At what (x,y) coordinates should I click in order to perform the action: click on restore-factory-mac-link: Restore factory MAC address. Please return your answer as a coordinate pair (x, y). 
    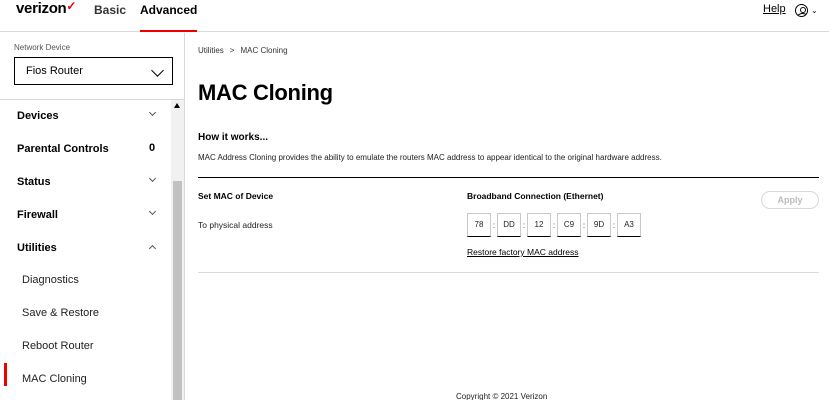
    Looking at the image, I should click on (522, 252).